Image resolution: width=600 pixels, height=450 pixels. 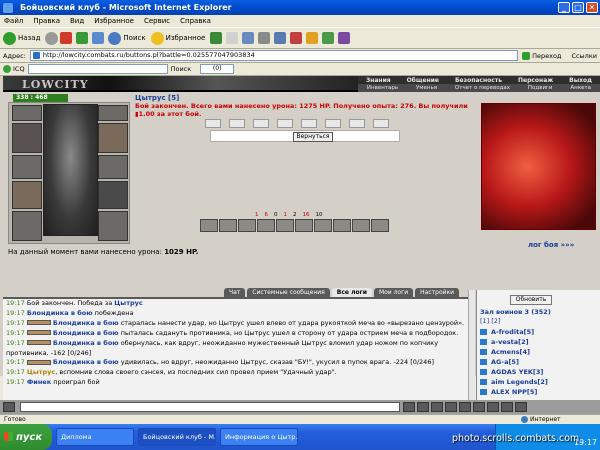 I want to click on maximize-icon: □, so click(x=578, y=7).